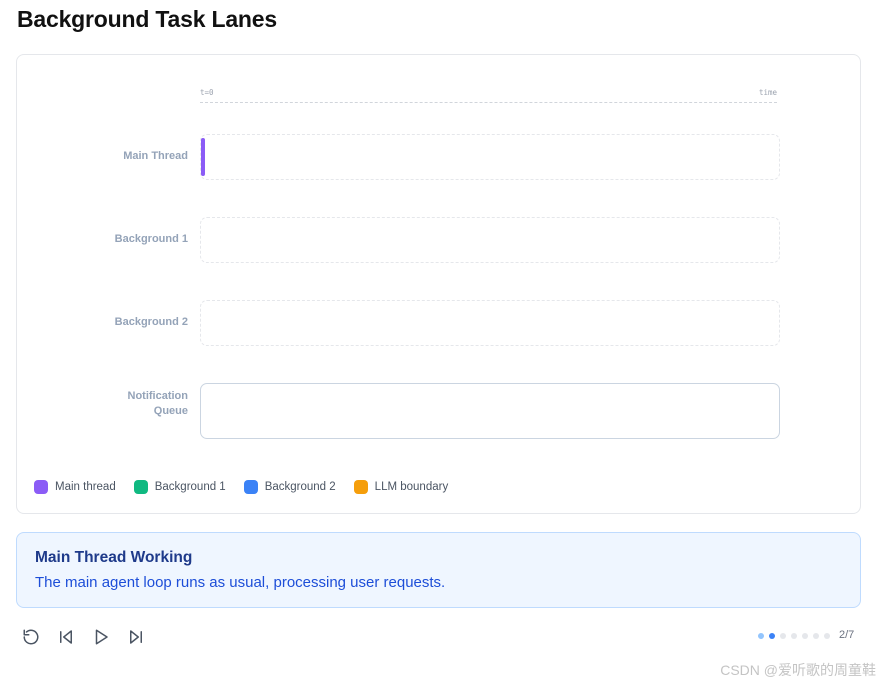  What do you see at coordinates (300, 487) in the screenshot?
I see `legend-label: Background 2` at bounding box center [300, 487].